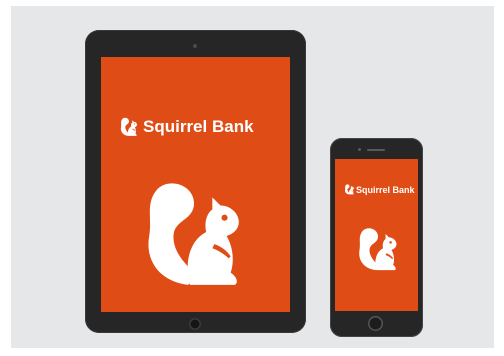 The height and width of the screenshot is (356, 504). Describe the element at coordinates (376, 150) in the screenshot. I see `phone-speaker` at that location.